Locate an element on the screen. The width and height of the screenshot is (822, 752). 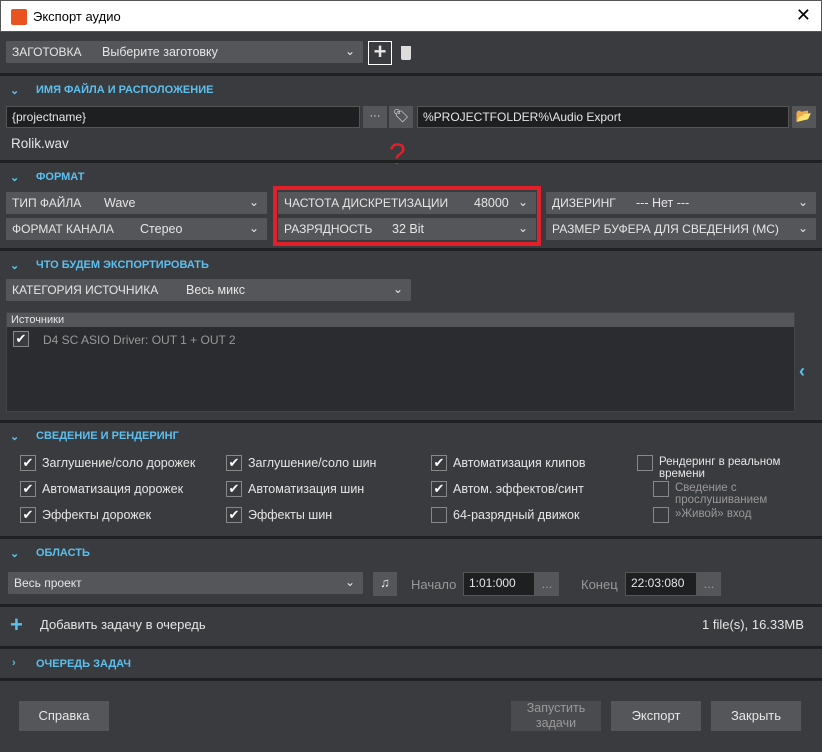
bit-depth-dropdown: РАЗРЯДНОСТЬ 32 Bit ⌄ is located at coordinates (407, 229).